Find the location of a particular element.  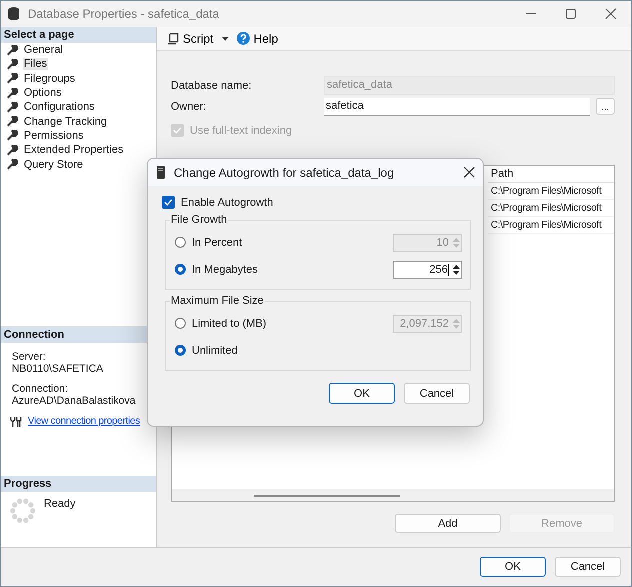

view-connection-properties-link: View connection properties is located at coordinates (84, 421).